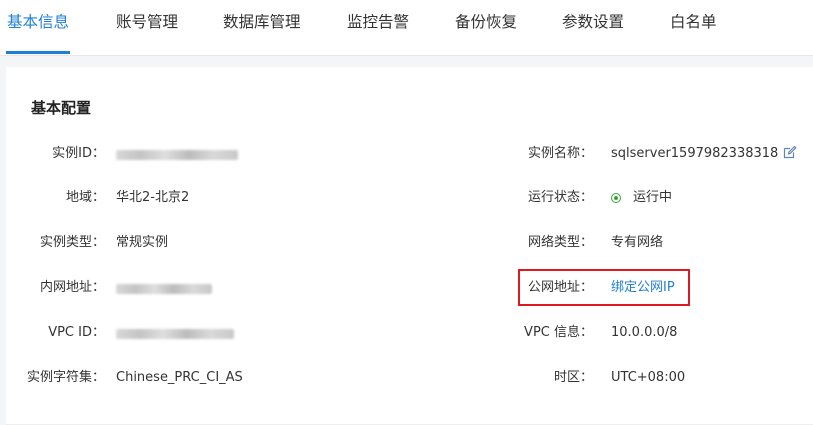 This screenshot has width=813, height=425. I want to click on charset-label: 实例字符集：, so click(65, 377).